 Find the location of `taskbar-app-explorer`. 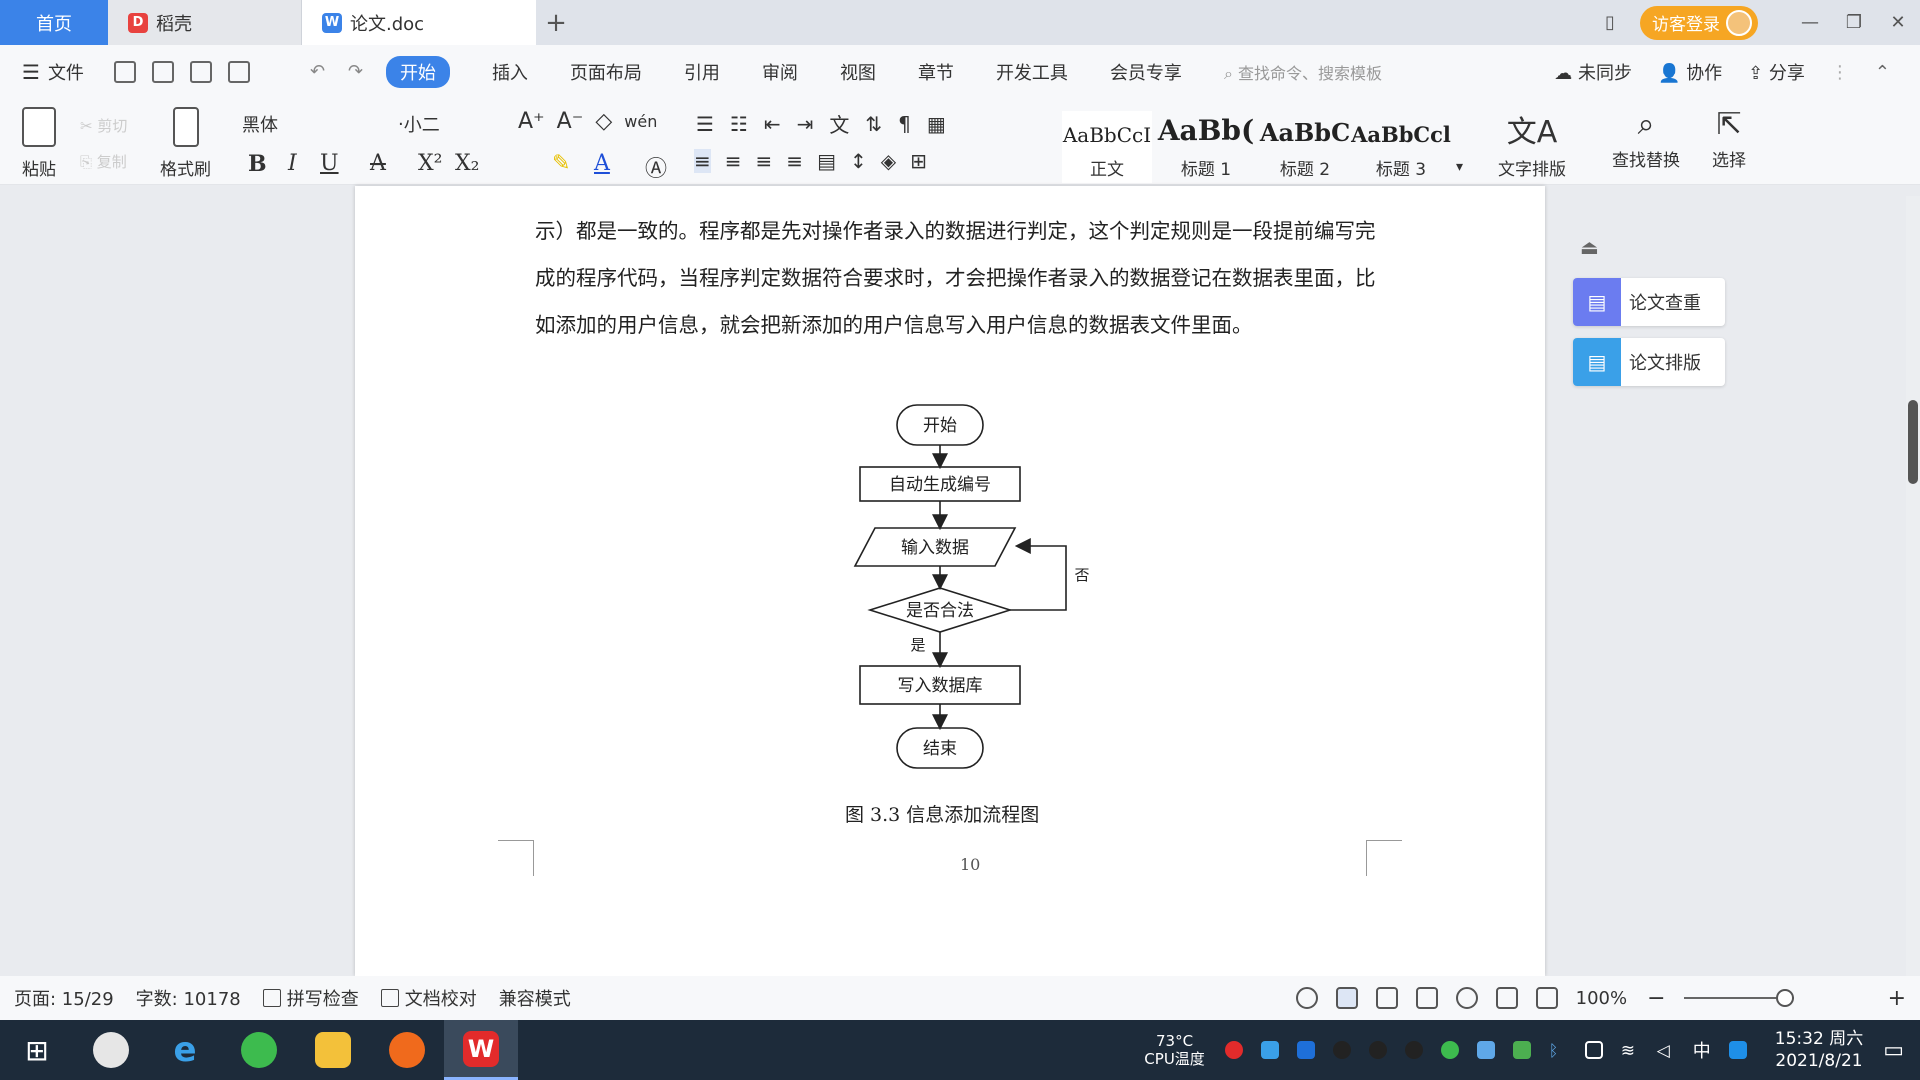

taskbar-app-explorer is located at coordinates (333, 1050).